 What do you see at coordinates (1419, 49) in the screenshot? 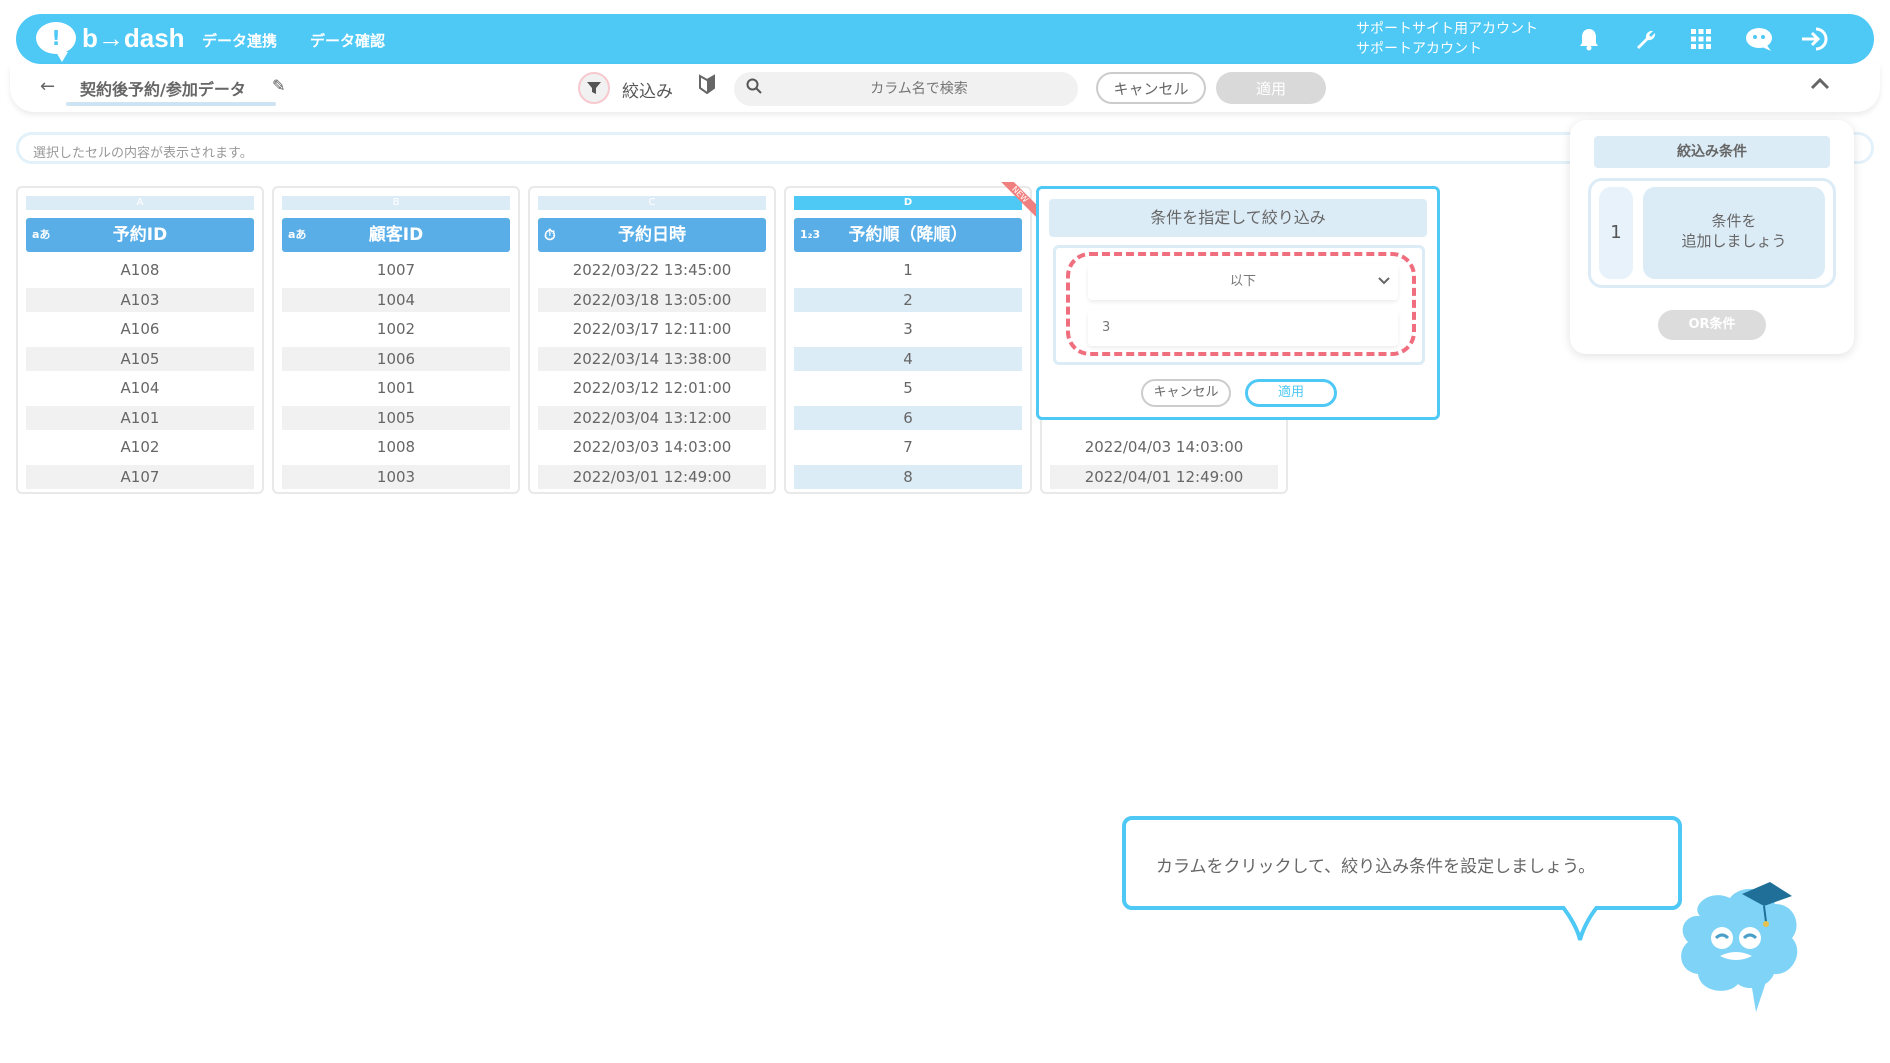
I see `account-sub: サポートアカウント` at bounding box center [1419, 49].